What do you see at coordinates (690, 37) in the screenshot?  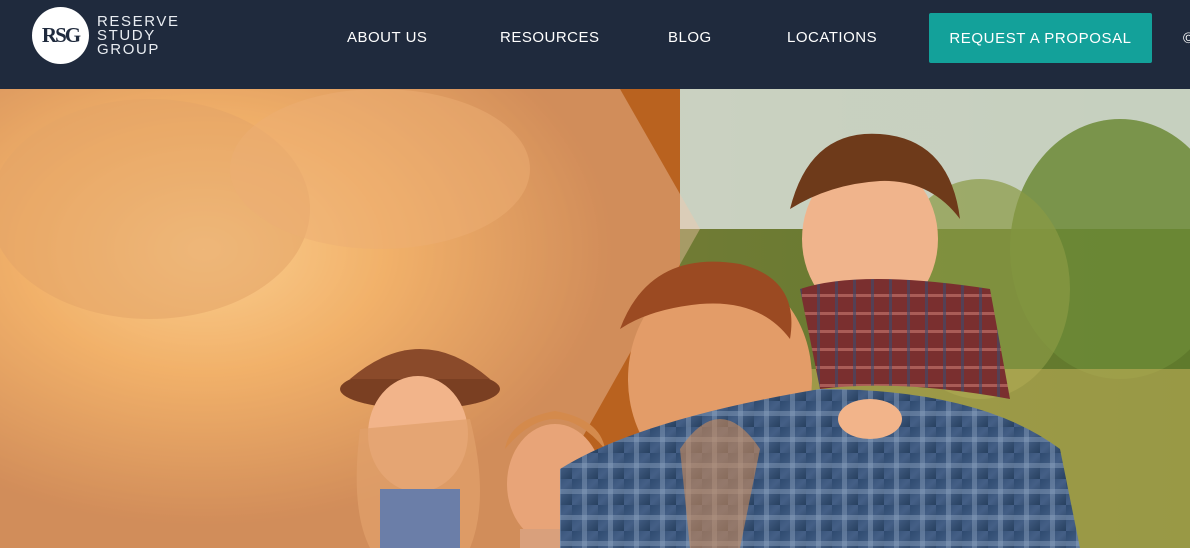 I see `nav-blog: BLOG` at bounding box center [690, 37].